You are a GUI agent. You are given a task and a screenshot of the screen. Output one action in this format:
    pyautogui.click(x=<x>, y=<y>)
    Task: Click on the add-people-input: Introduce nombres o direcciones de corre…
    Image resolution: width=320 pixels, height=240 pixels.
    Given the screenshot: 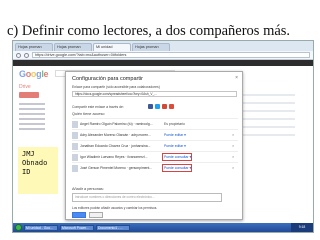 What is the action you would take?
    pyautogui.click(x=147, y=197)
    